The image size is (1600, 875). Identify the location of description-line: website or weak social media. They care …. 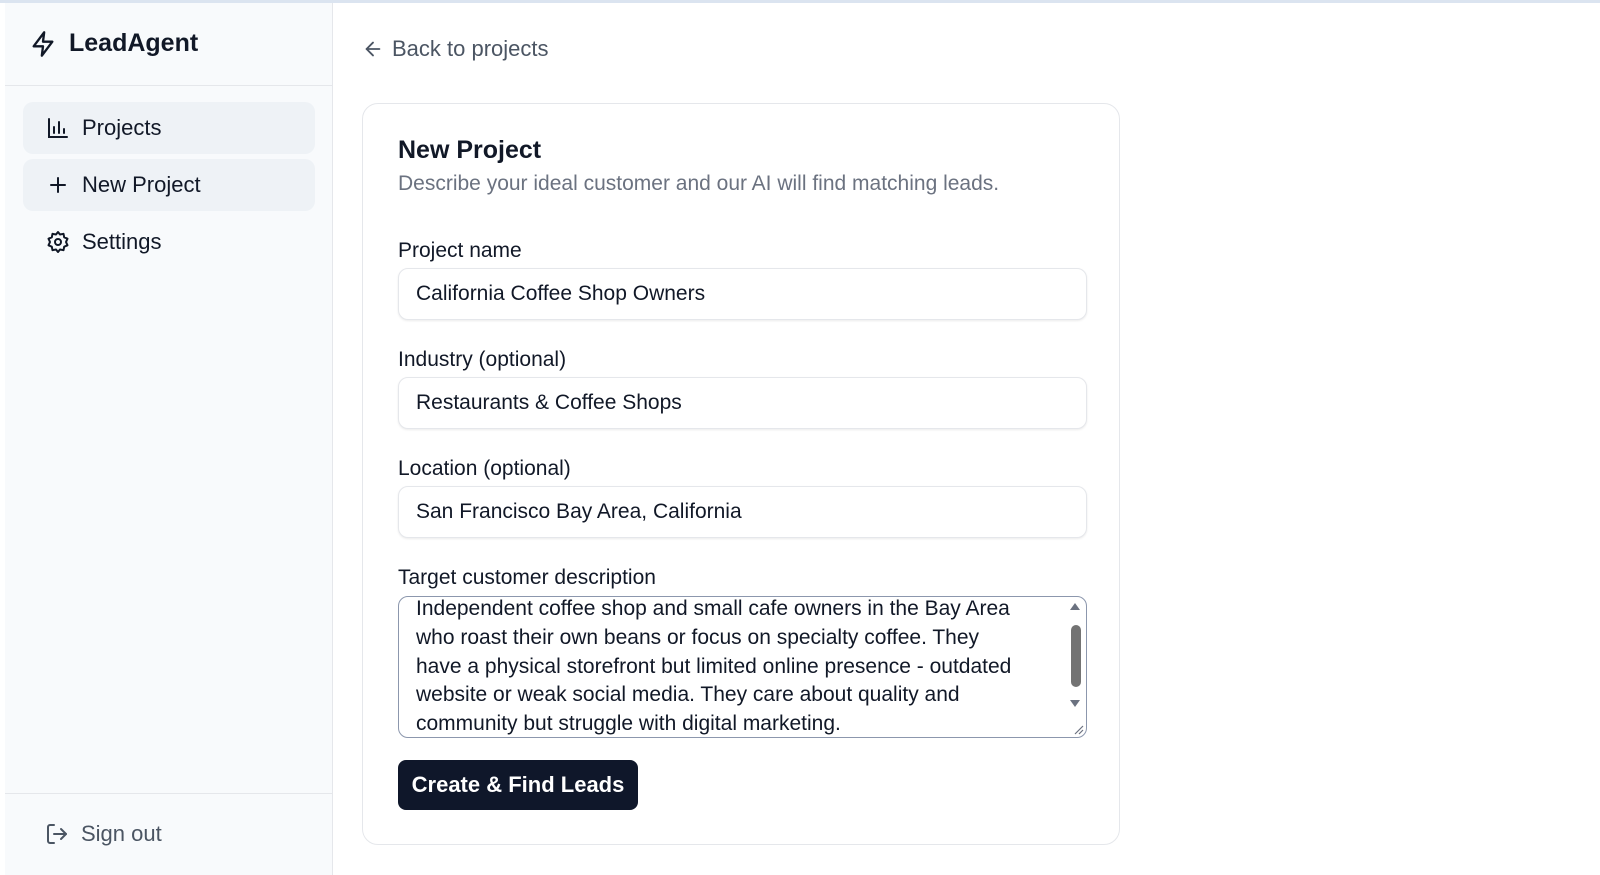
(688, 695).